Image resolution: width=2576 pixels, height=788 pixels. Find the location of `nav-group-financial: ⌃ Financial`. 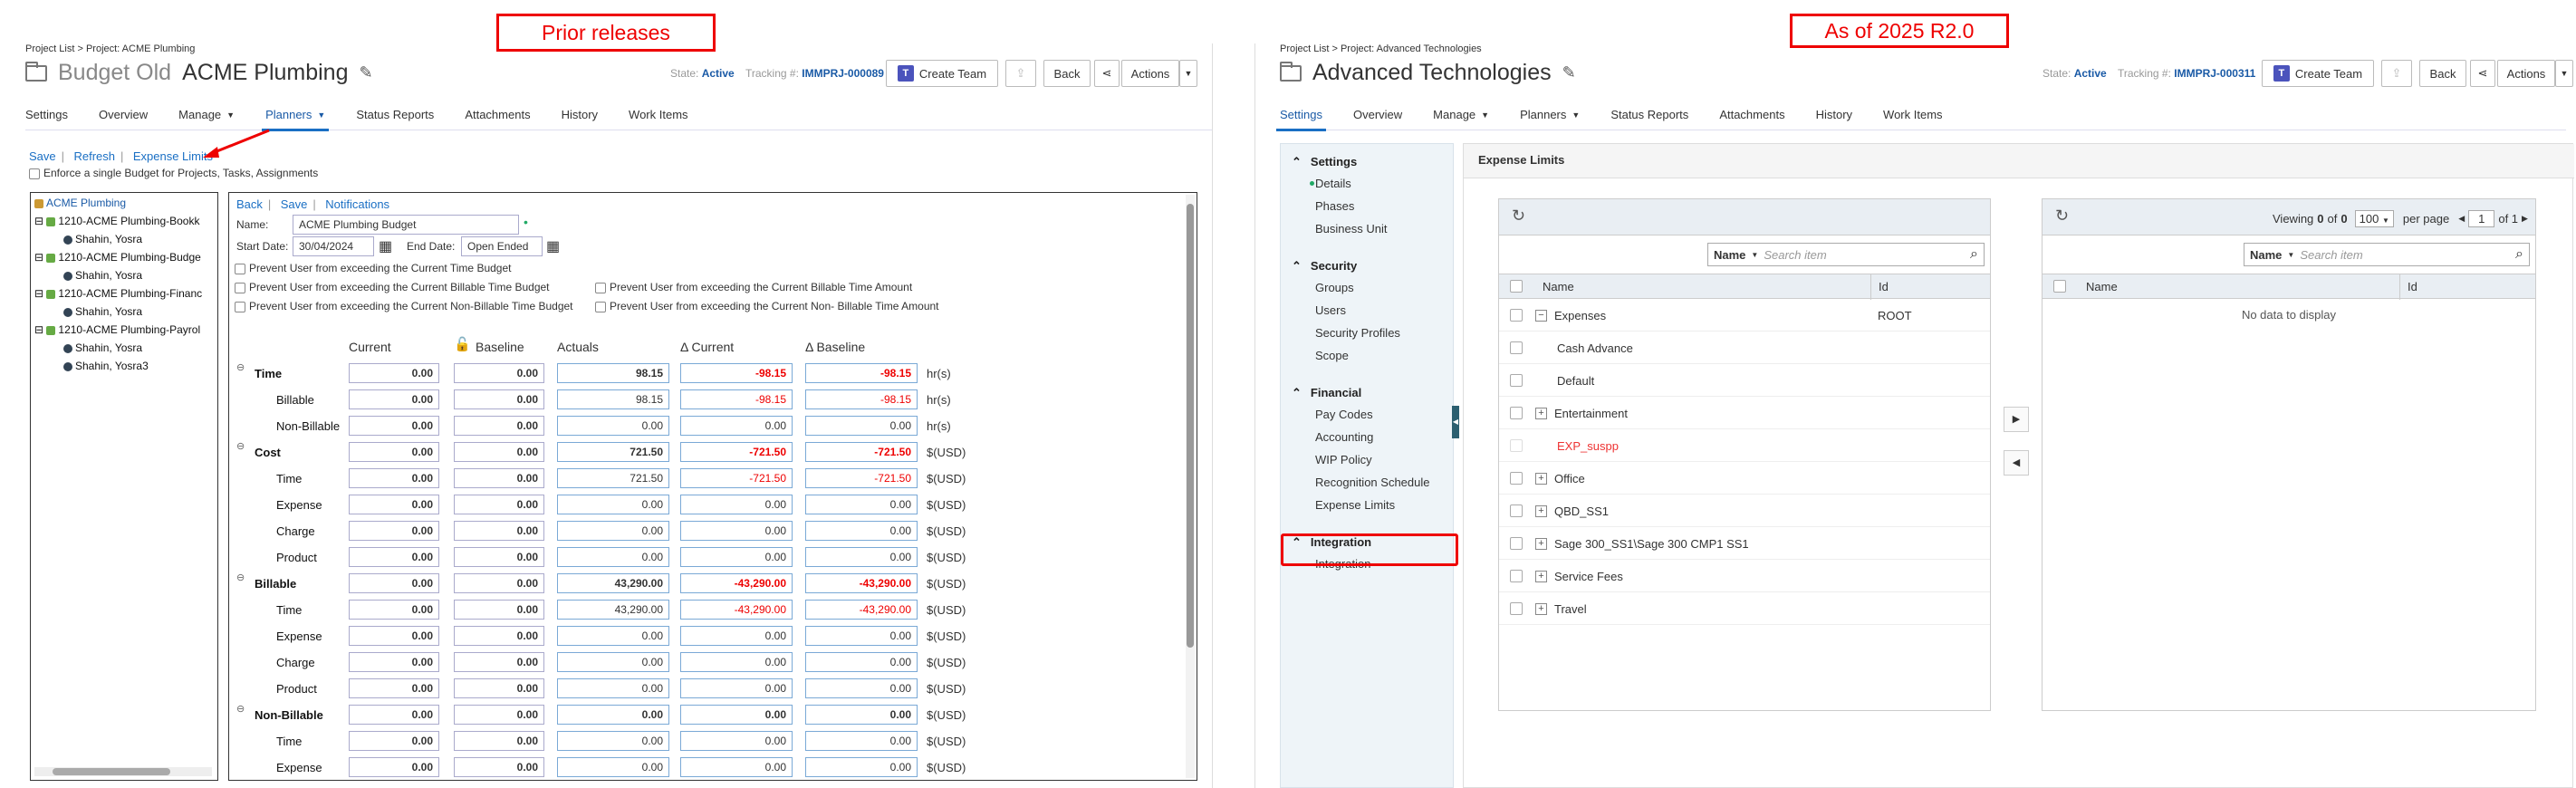

nav-group-financial: ⌃ Financial is located at coordinates (1326, 393).